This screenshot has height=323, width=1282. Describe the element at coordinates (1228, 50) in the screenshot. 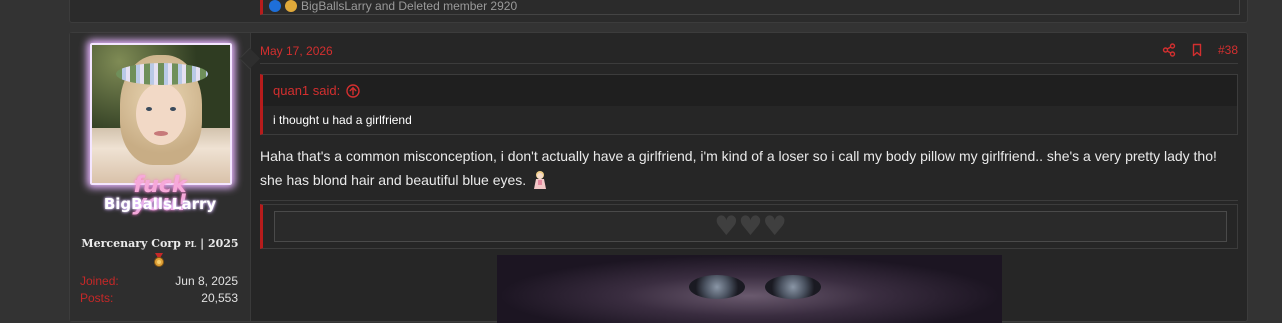

I see `post-number-link: #38` at that location.